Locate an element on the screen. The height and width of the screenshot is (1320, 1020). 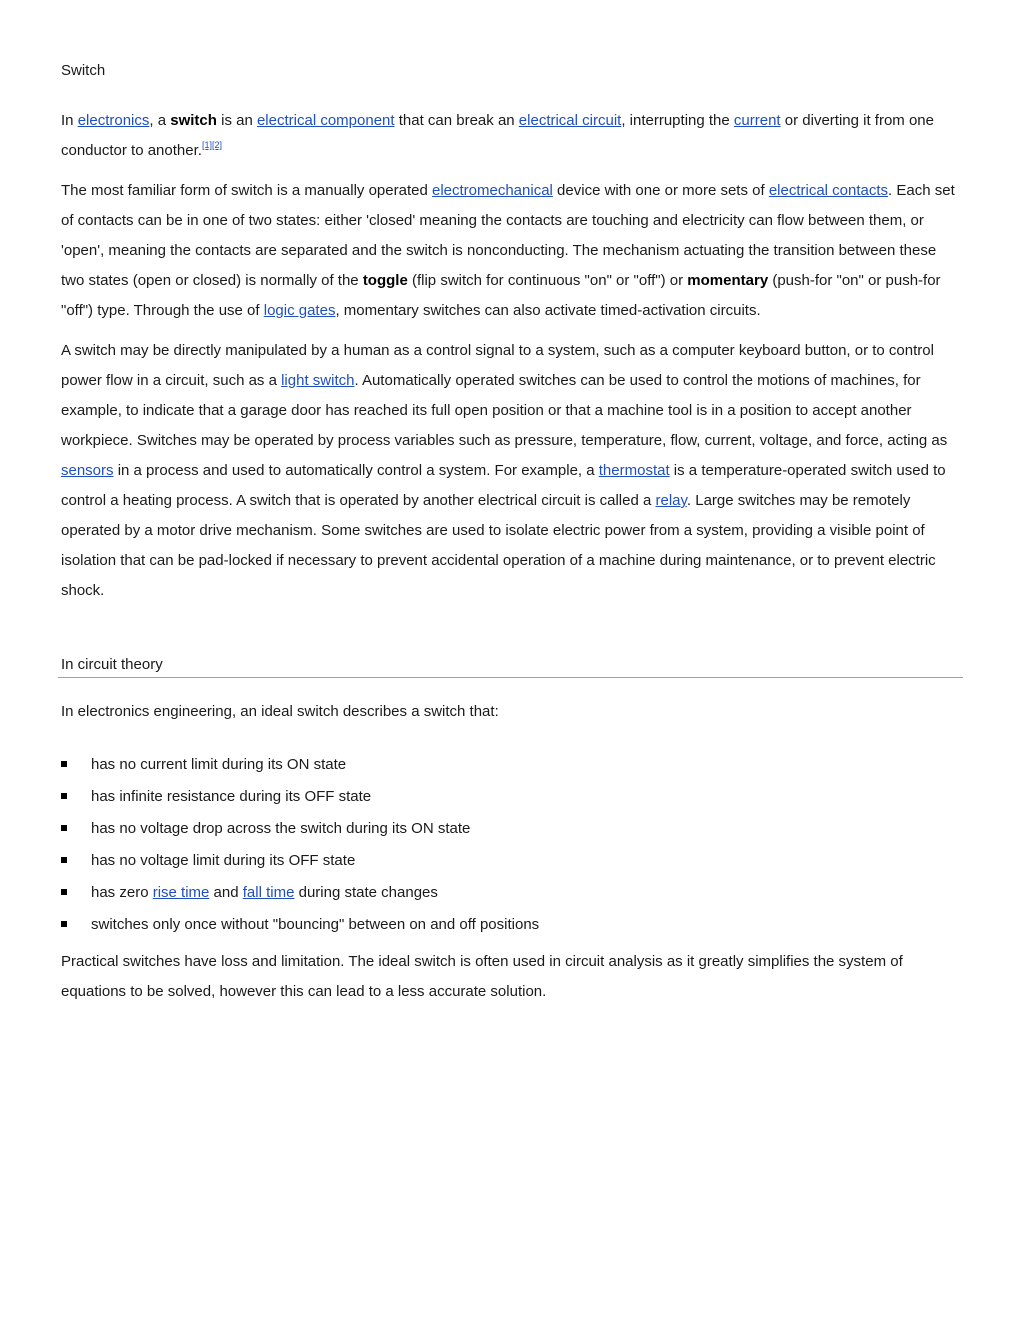
link-electrical-component: electrical component is located at coordinates (326, 120).